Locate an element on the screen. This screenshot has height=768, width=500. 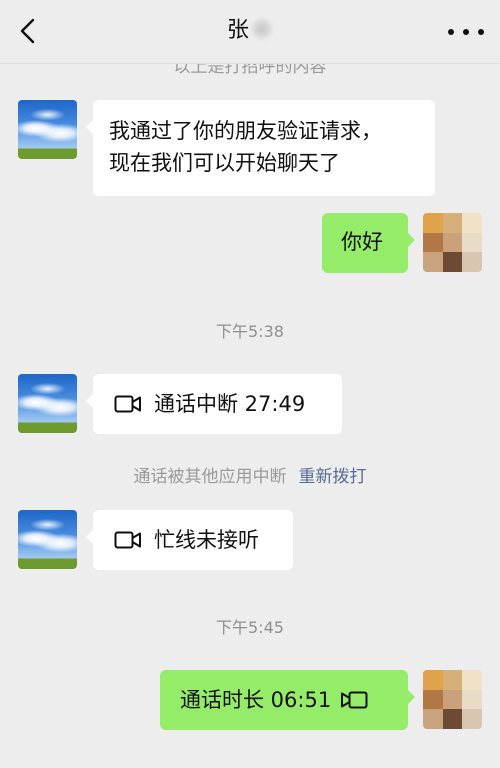
contact-name: 张 is located at coordinates (237, 30).